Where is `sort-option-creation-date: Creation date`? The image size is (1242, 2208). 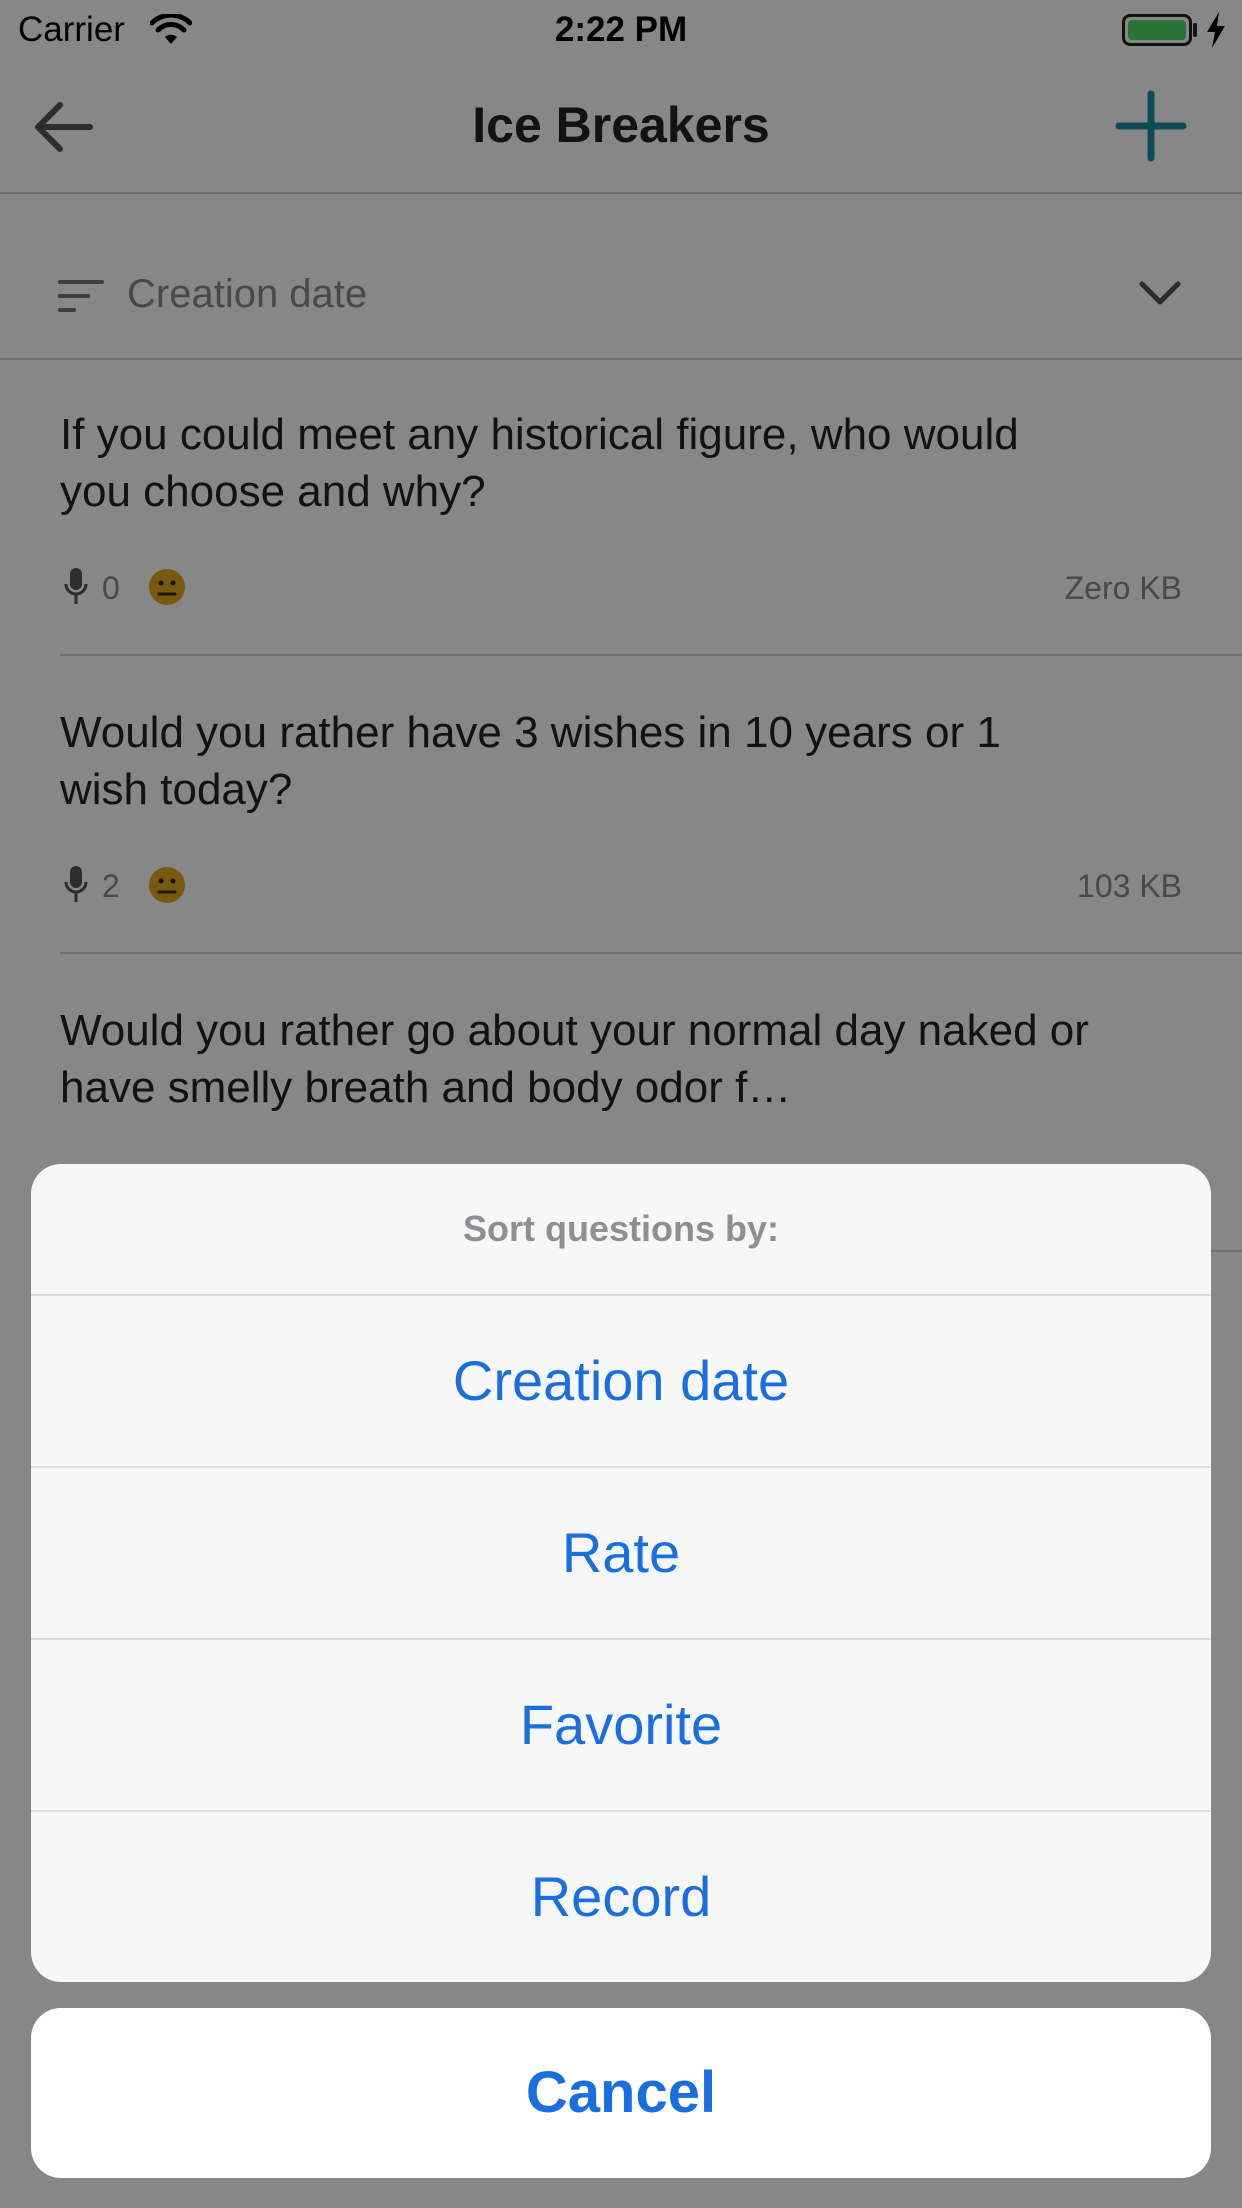
sort-option-creation-date: Creation date is located at coordinates (621, 1382).